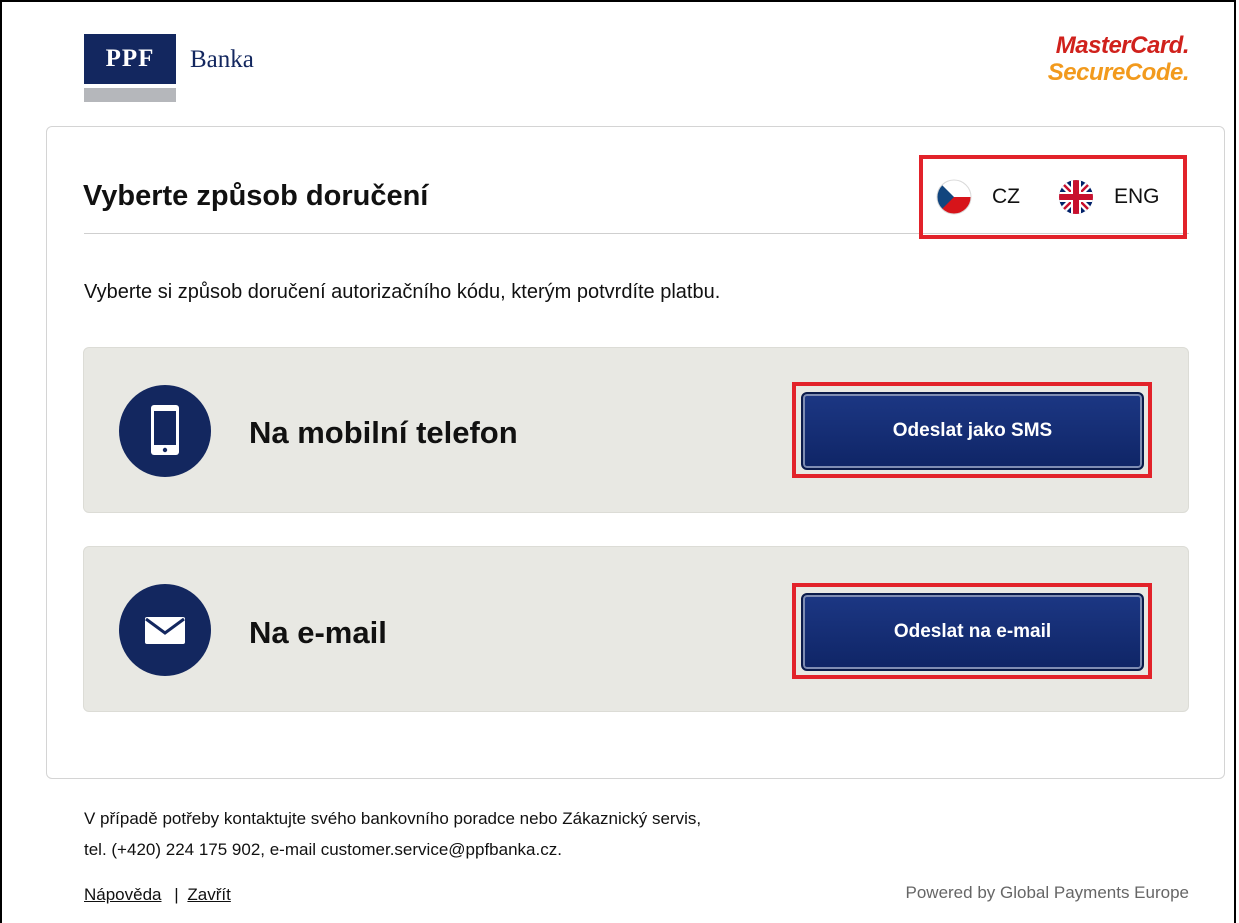 The width and height of the screenshot is (1239, 923). I want to click on powered-by-text: Powered by Global Payments Europe, so click(1047, 892).